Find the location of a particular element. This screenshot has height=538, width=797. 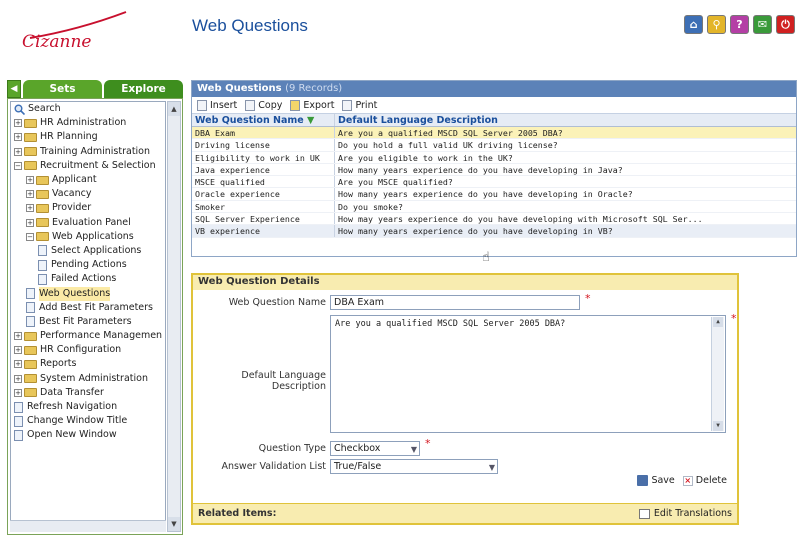

question-type-select: Checkbox ▼ is located at coordinates (375, 448).